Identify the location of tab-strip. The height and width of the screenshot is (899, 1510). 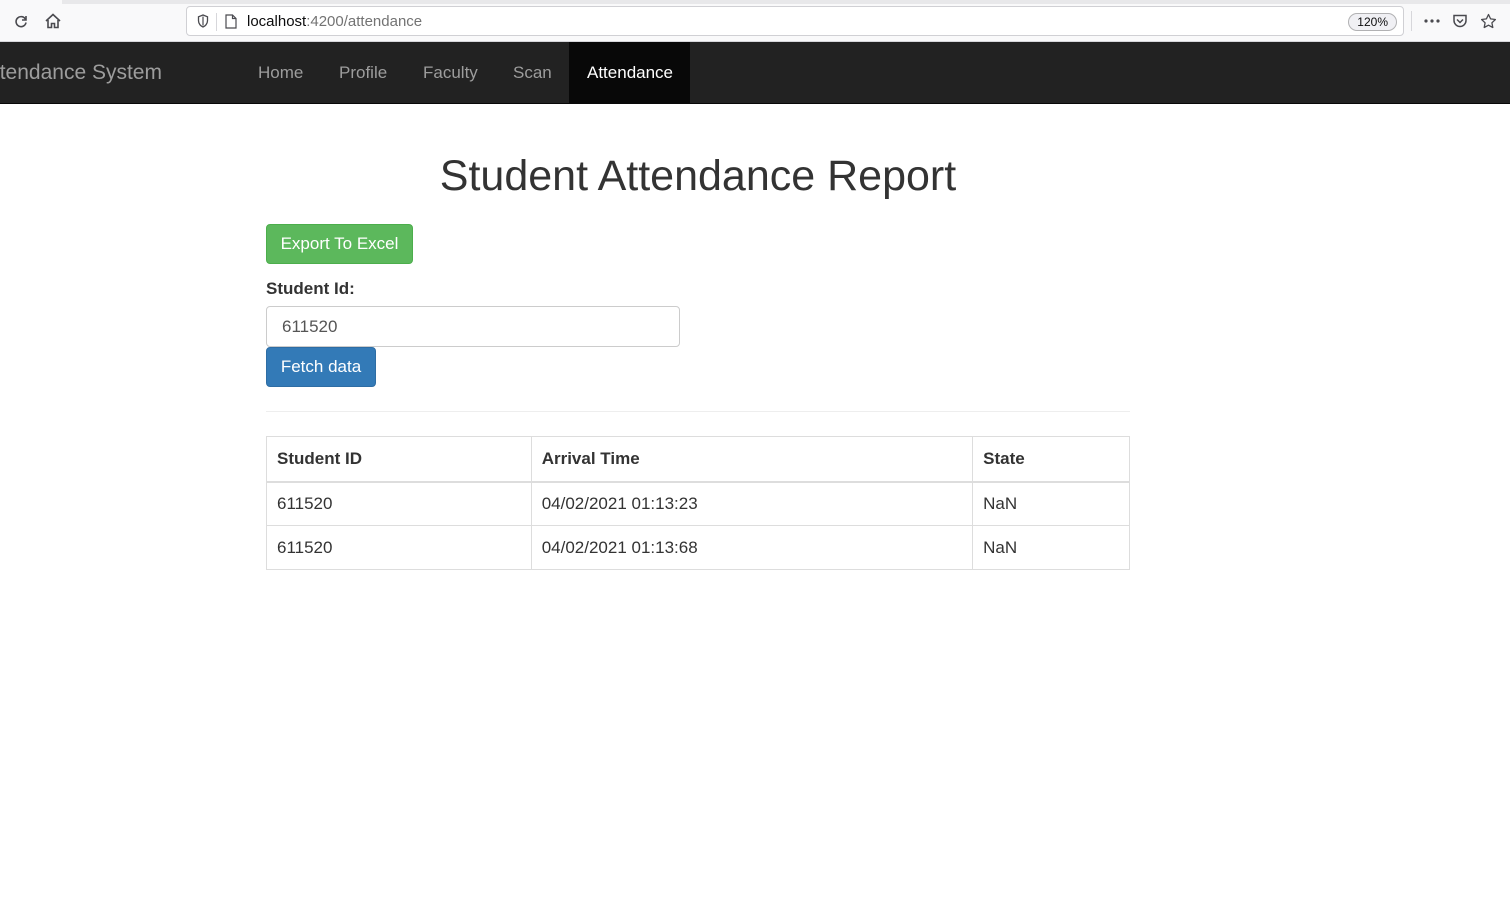
(786, 2).